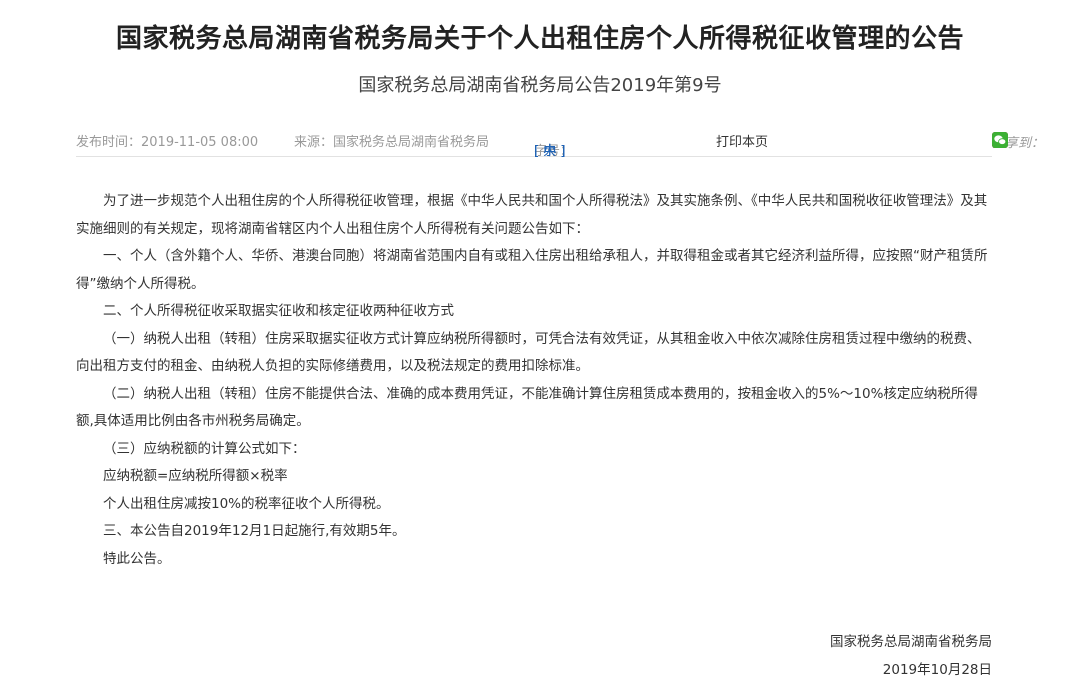 The height and width of the screenshot is (684, 1080). Describe the element at coordinates (911, 642) in the screenshot. I see `signature-org: 国家税务总局湖南省税务局` at that location.